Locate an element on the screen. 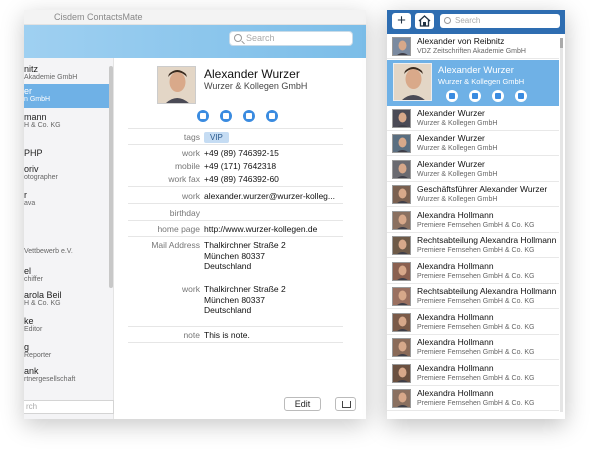  bottom-search-input: rch is located at coordinates (69, 407).